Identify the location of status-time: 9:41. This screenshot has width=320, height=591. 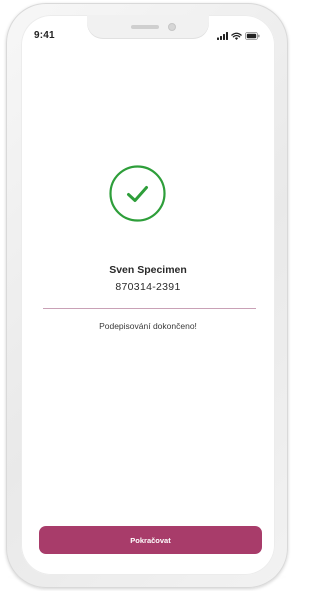
(44, 35).